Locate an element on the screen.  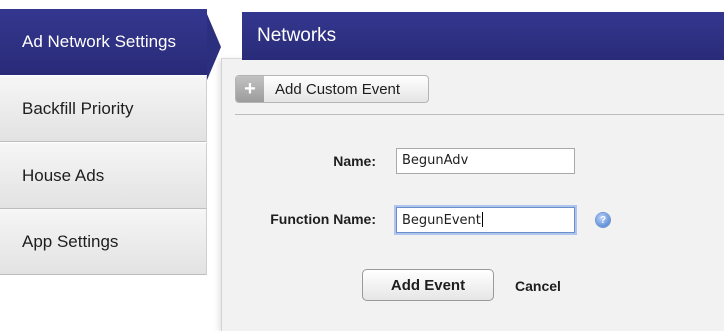
sidebar-item-label: App Settings is located at coordinates (70, 241).